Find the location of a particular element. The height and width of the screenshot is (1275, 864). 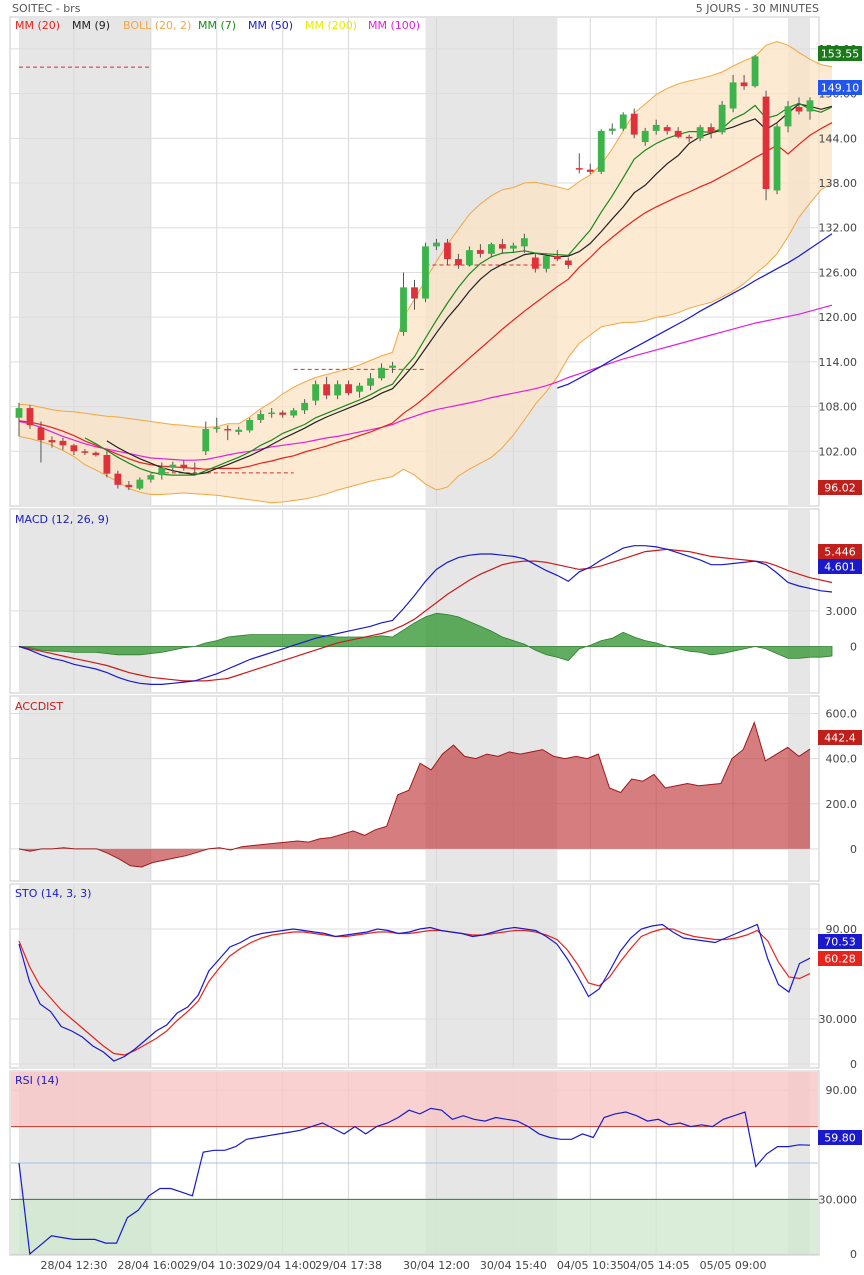

x-label-3: 29/04 14:00 is located at coordinates (282, 1265).